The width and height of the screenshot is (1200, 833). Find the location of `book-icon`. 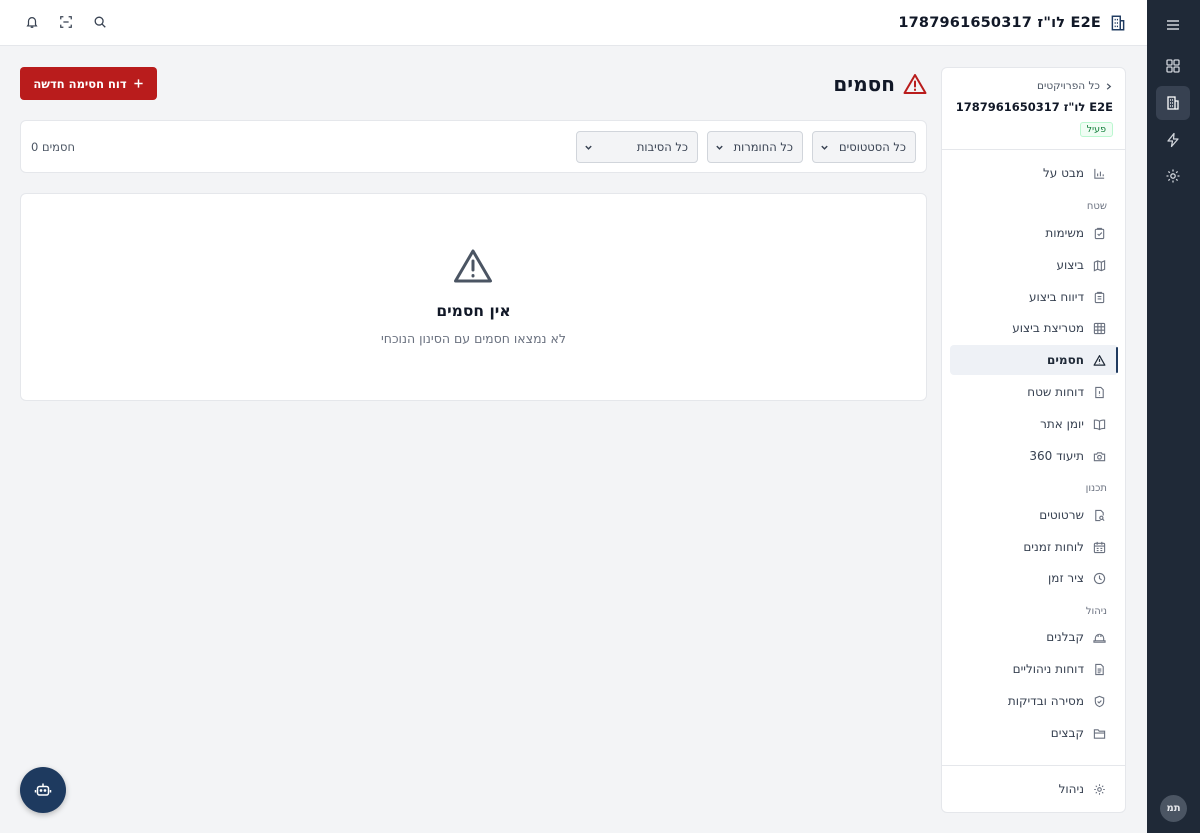

book-icon is located at coordinates (1099, 424).